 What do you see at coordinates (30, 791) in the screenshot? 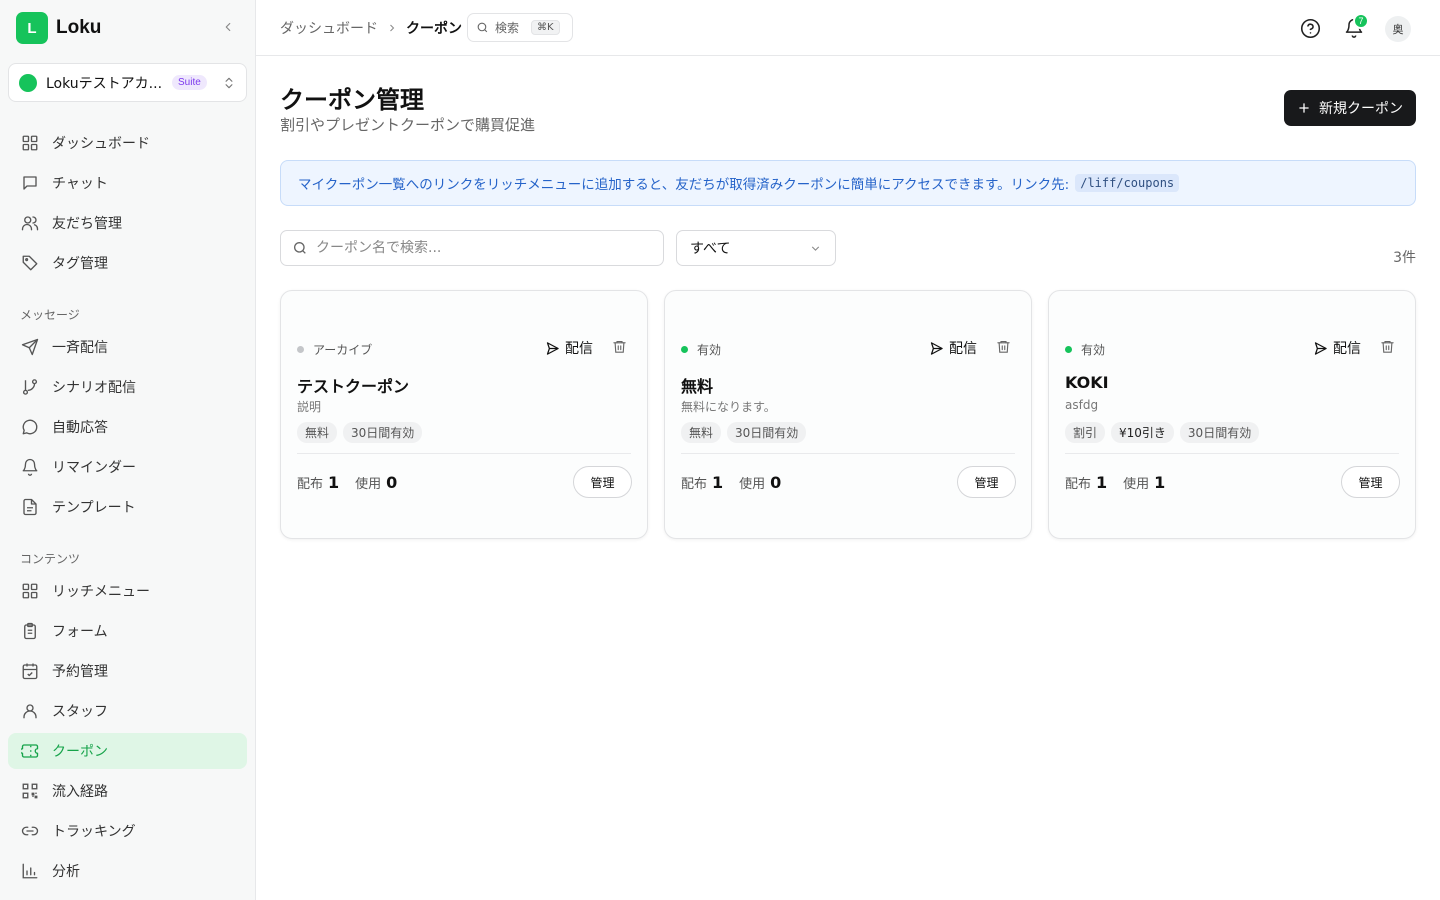
I see `qr-icon` at bounding box center [30, 791].